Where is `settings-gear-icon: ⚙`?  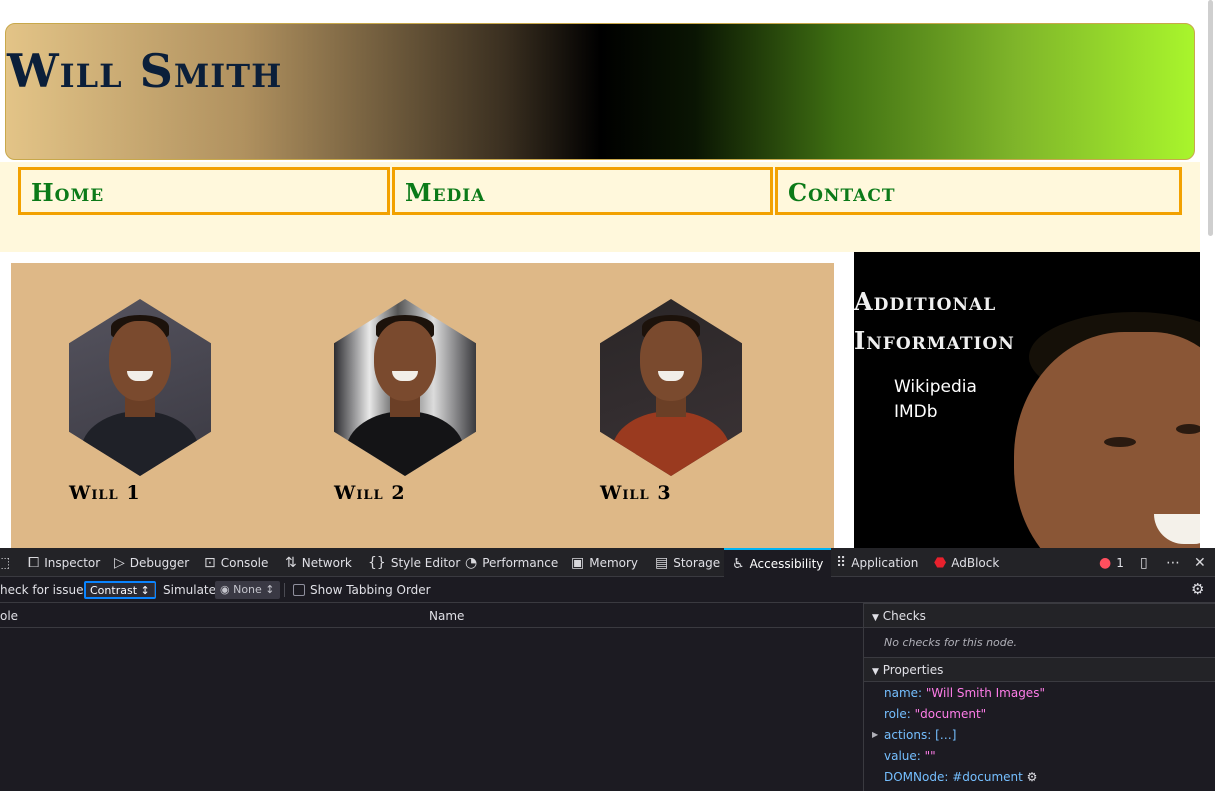 settings-gear-icon: ⚙ is located at coordinates (1197, 589).